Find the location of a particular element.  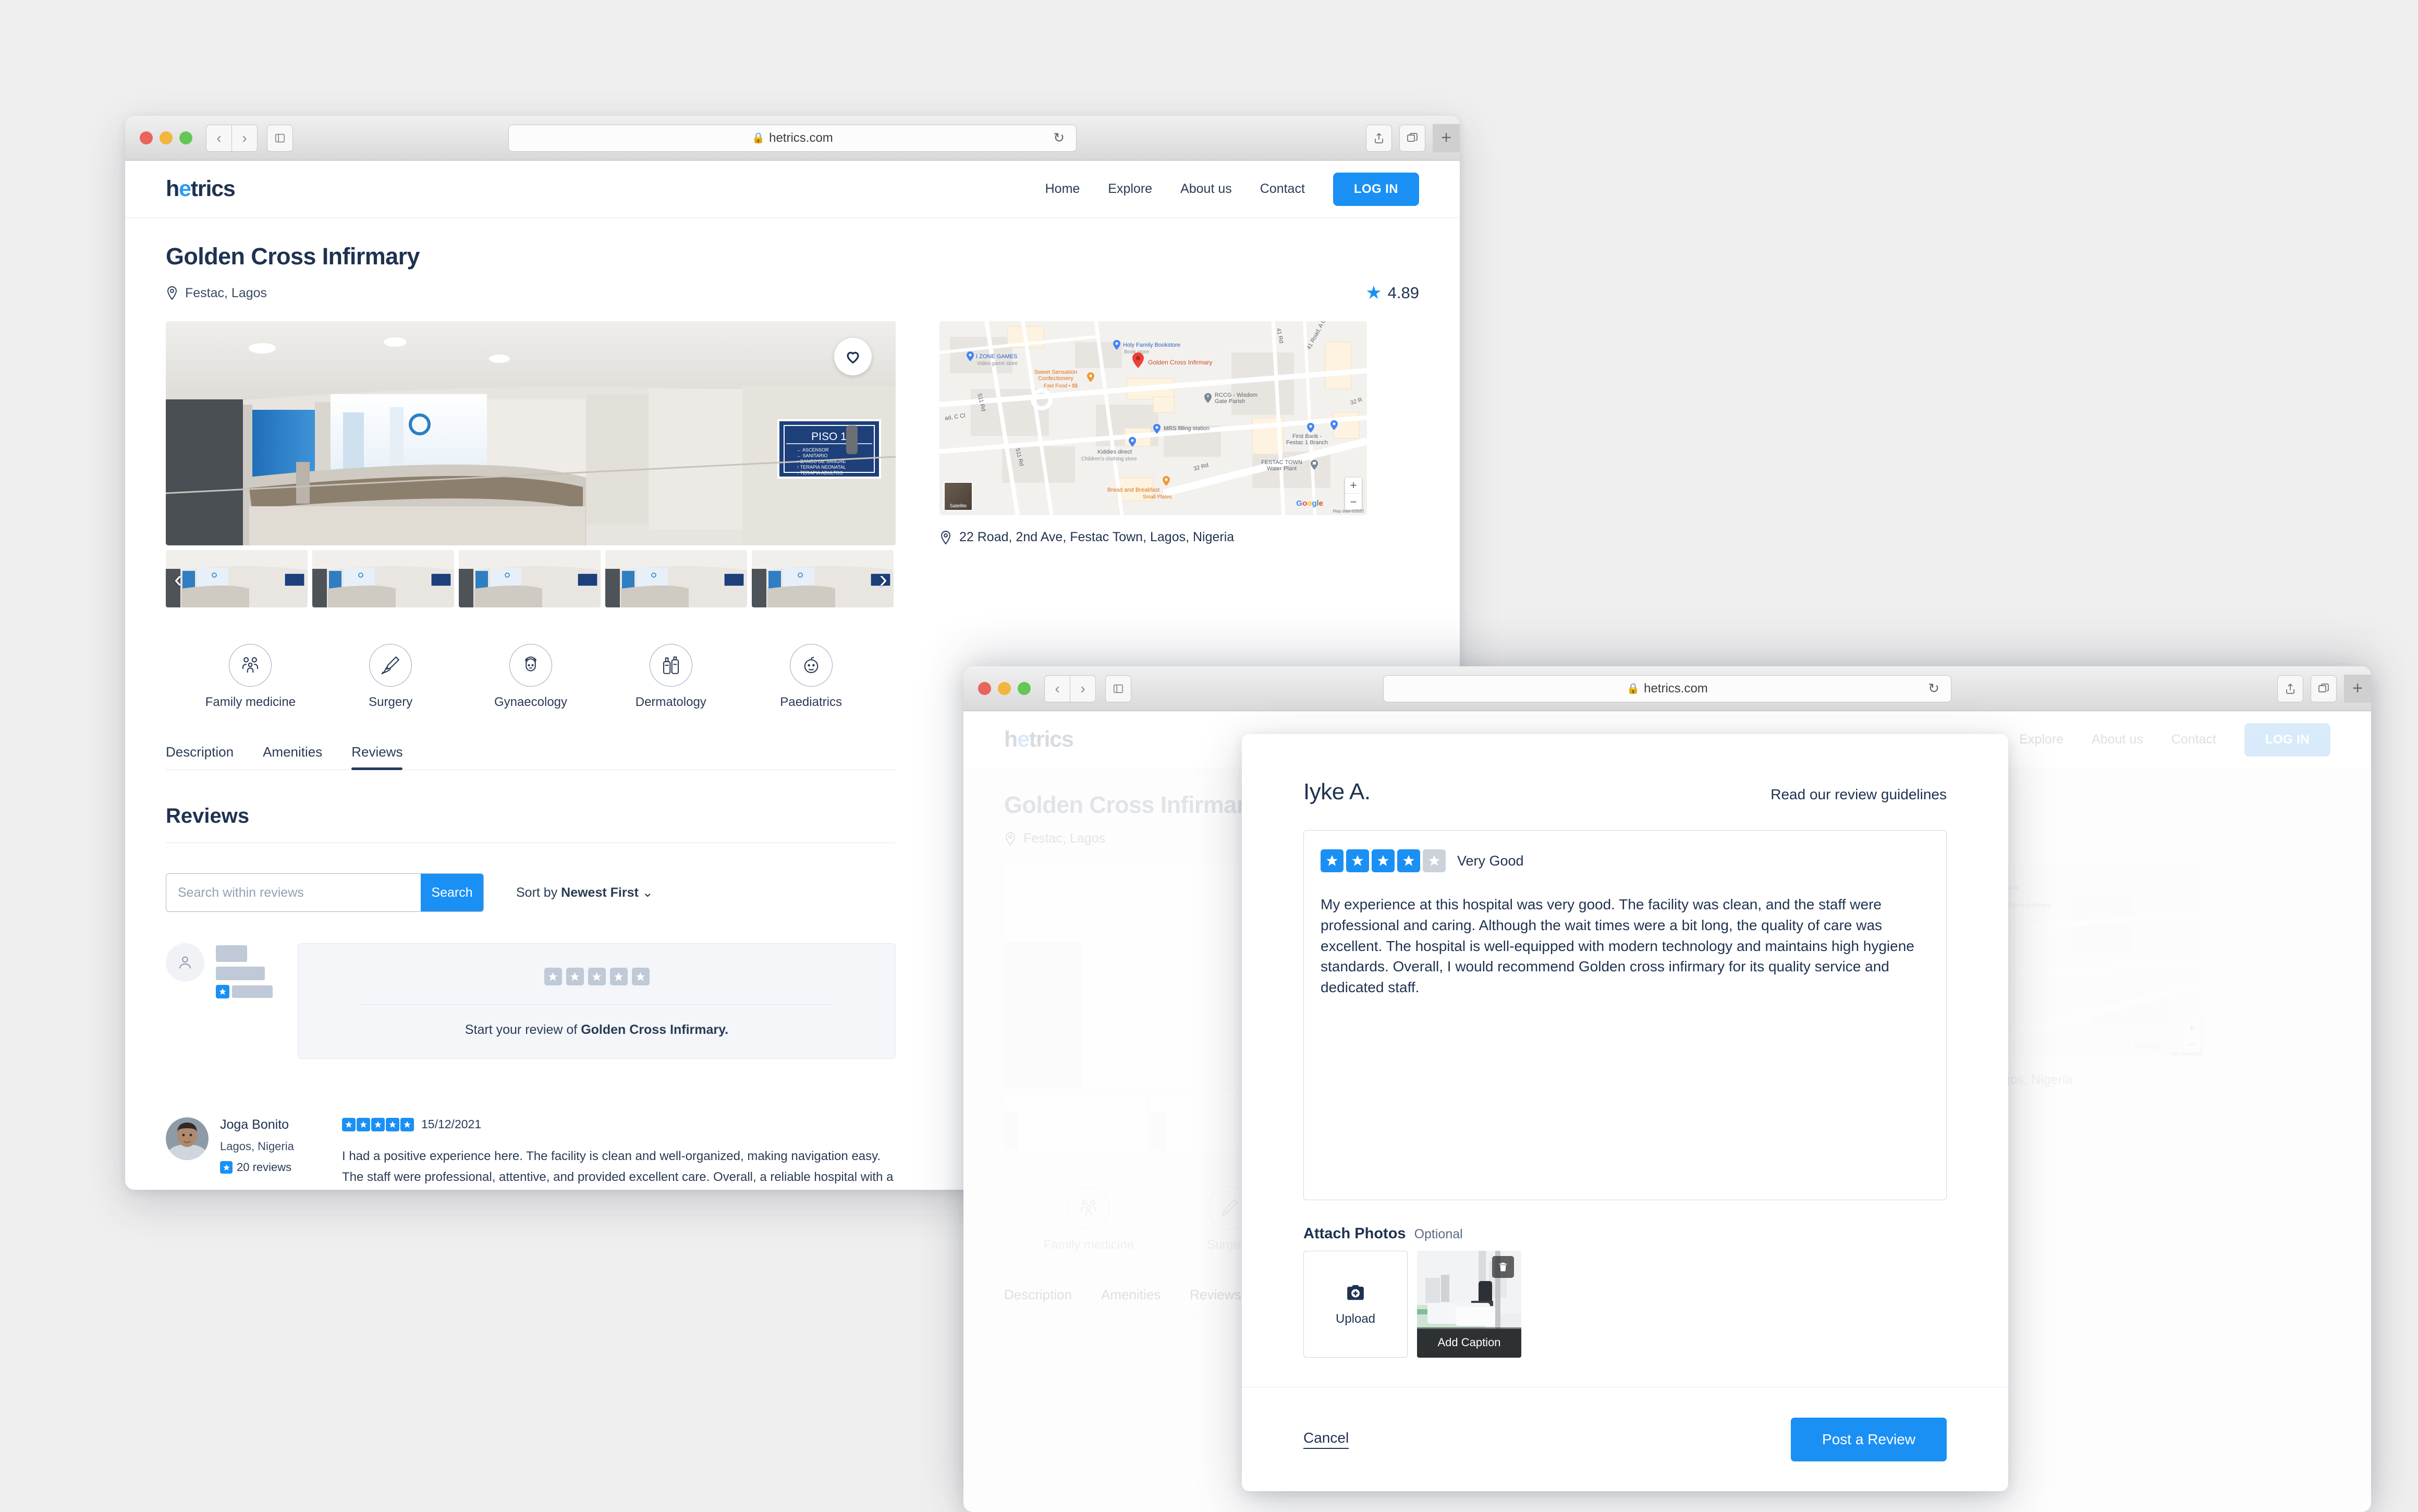

cancel-button: Cancel is located at coordinates (1326, 1439).